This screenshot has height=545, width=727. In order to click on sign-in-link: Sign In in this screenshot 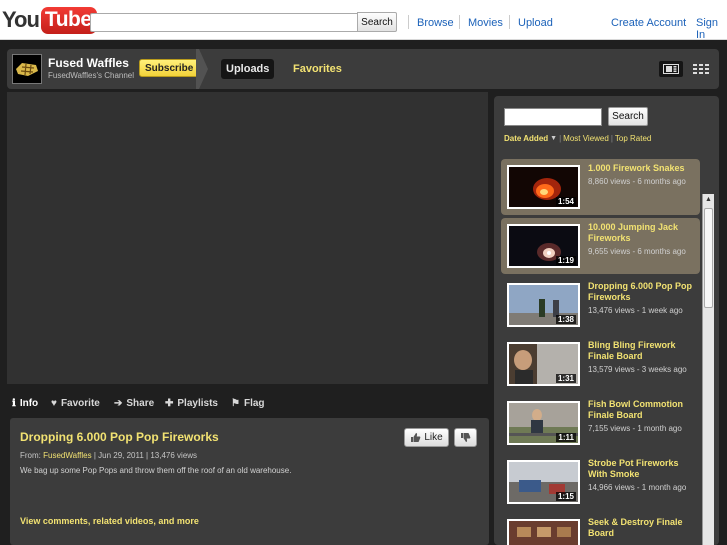, I will do `click(711, 29)`.